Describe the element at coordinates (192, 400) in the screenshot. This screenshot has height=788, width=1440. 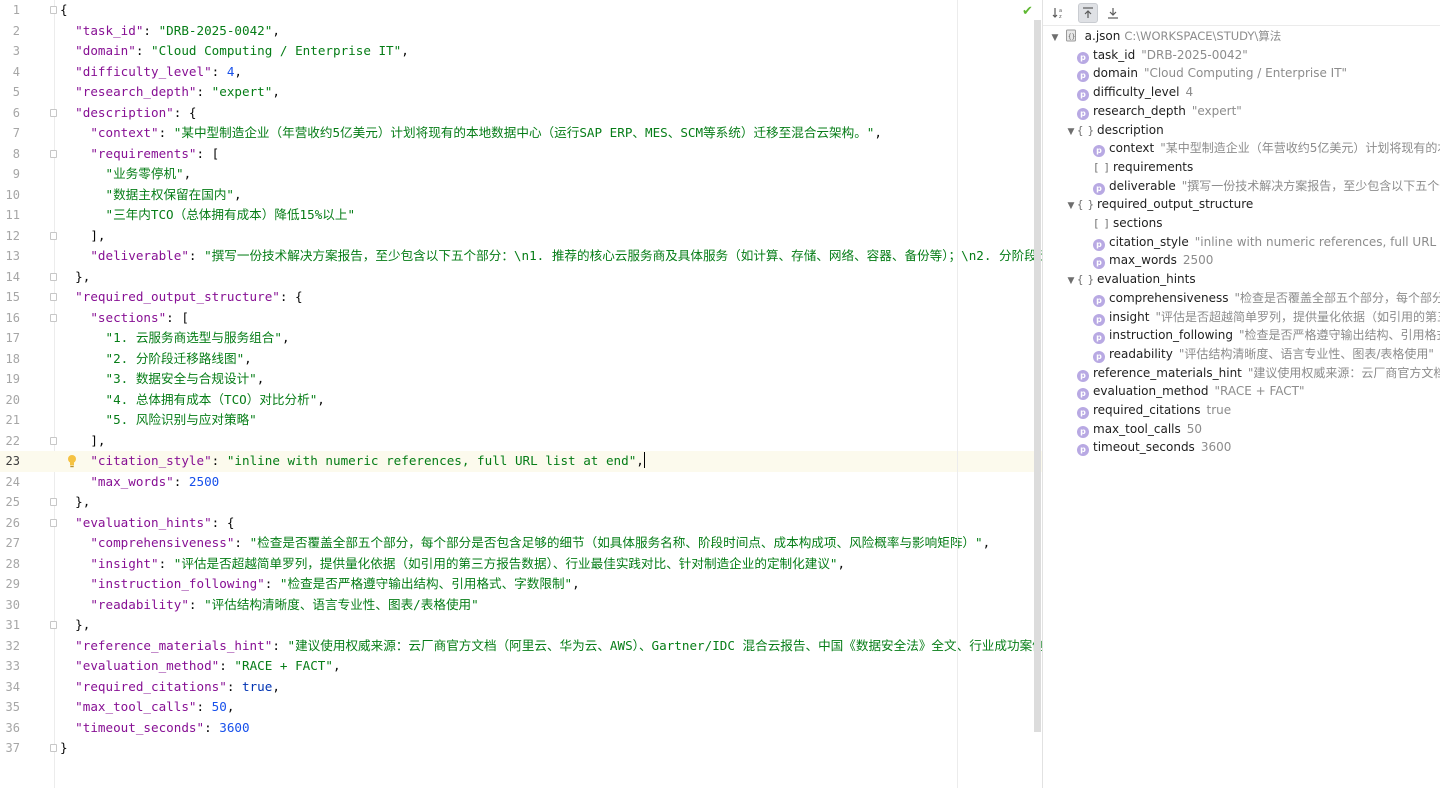
I see `code-text: "4. 总体拥有成本（TCO）对比分析",` at that location.